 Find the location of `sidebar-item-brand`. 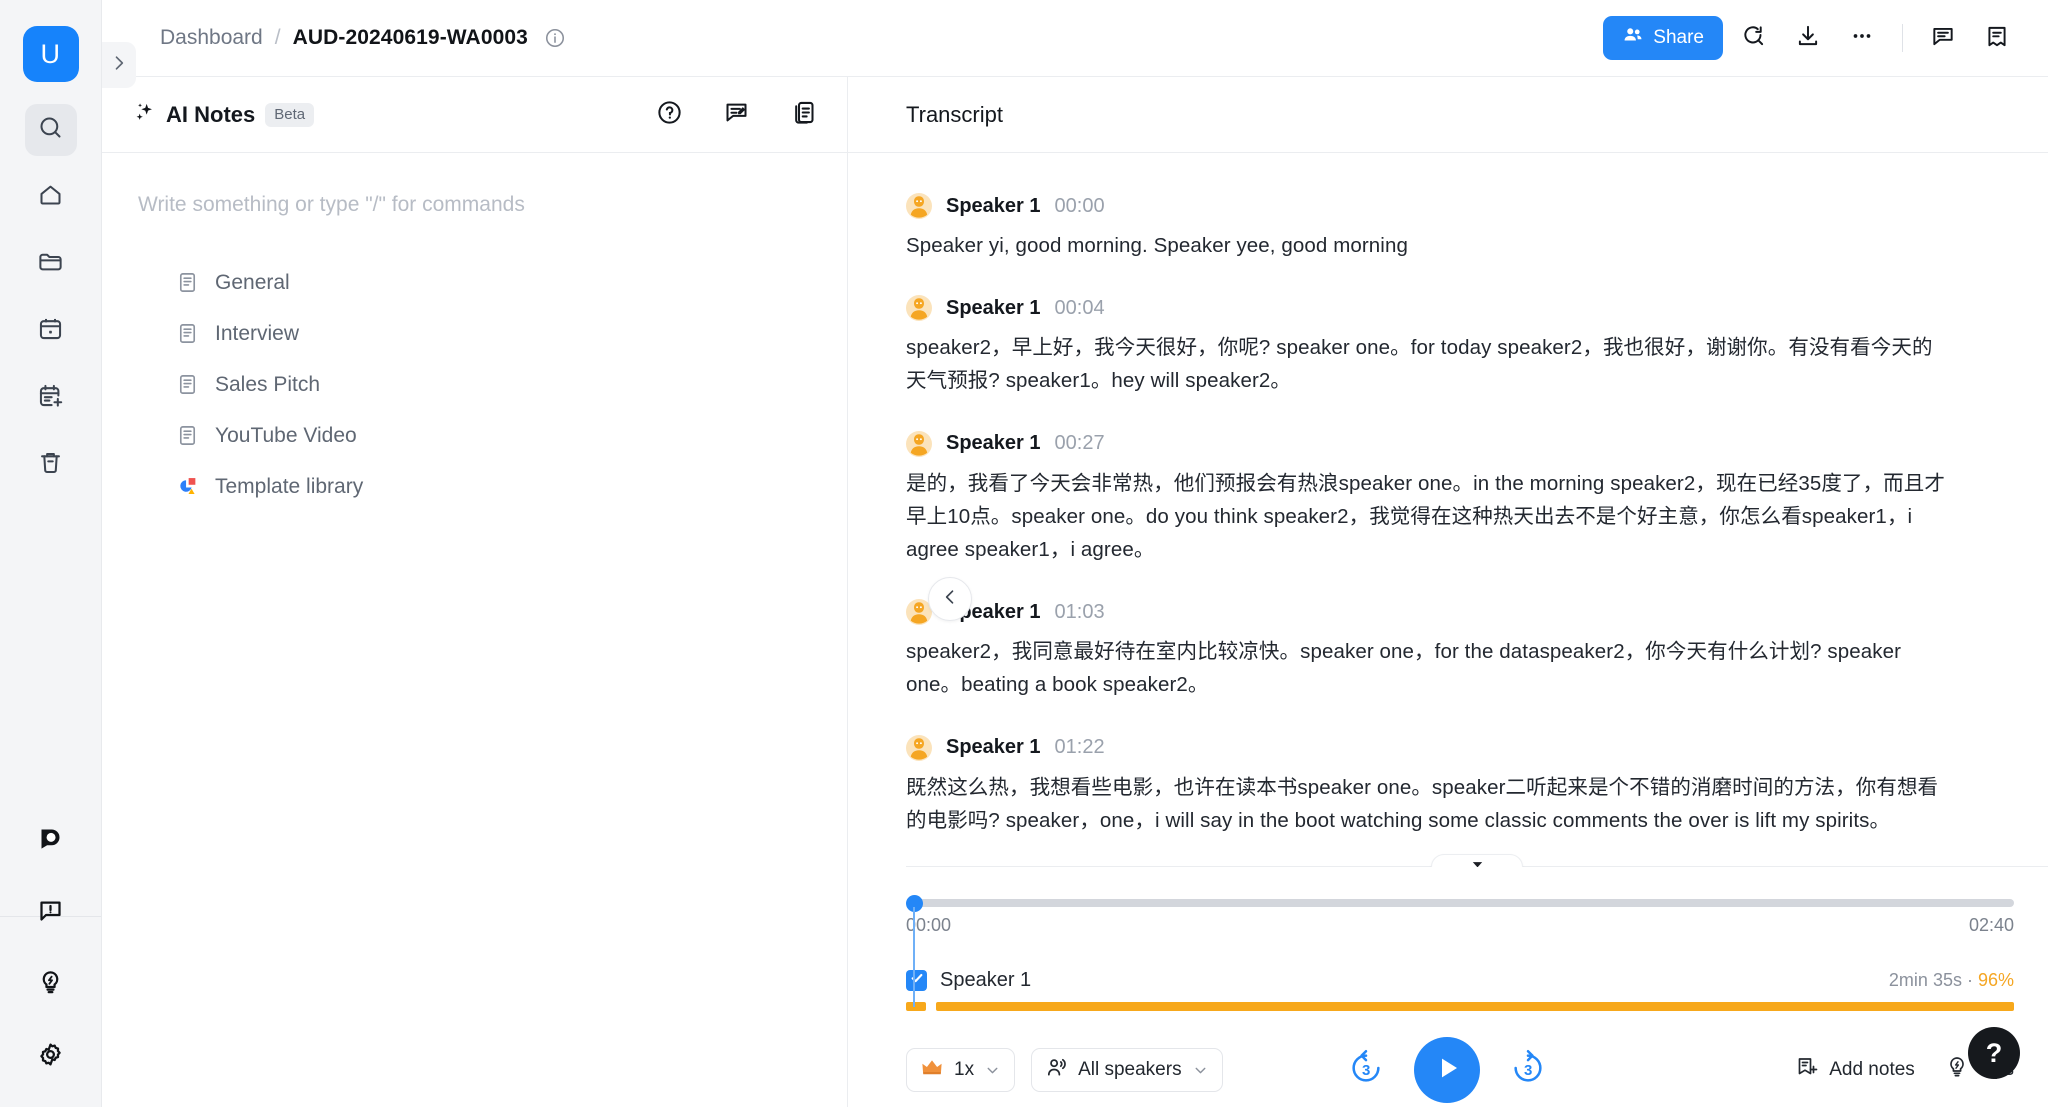

sidebar-item-brand is located at coordinates (51, 841).